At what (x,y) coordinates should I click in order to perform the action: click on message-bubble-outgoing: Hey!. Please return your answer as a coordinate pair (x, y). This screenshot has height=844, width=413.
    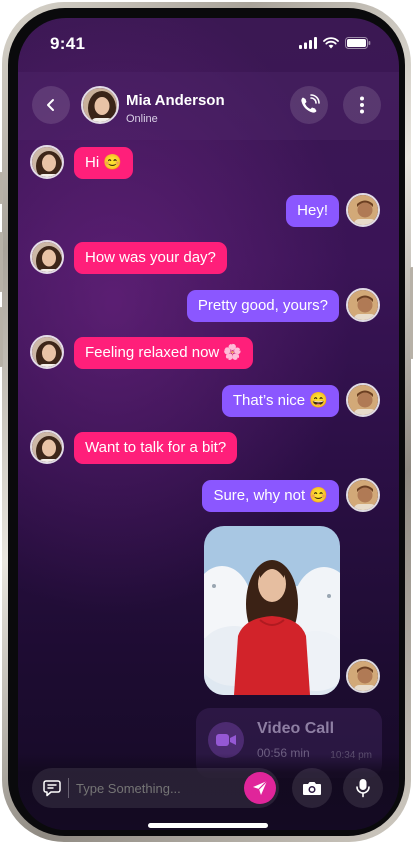
    Looking at the image, I should click on (312, 211).